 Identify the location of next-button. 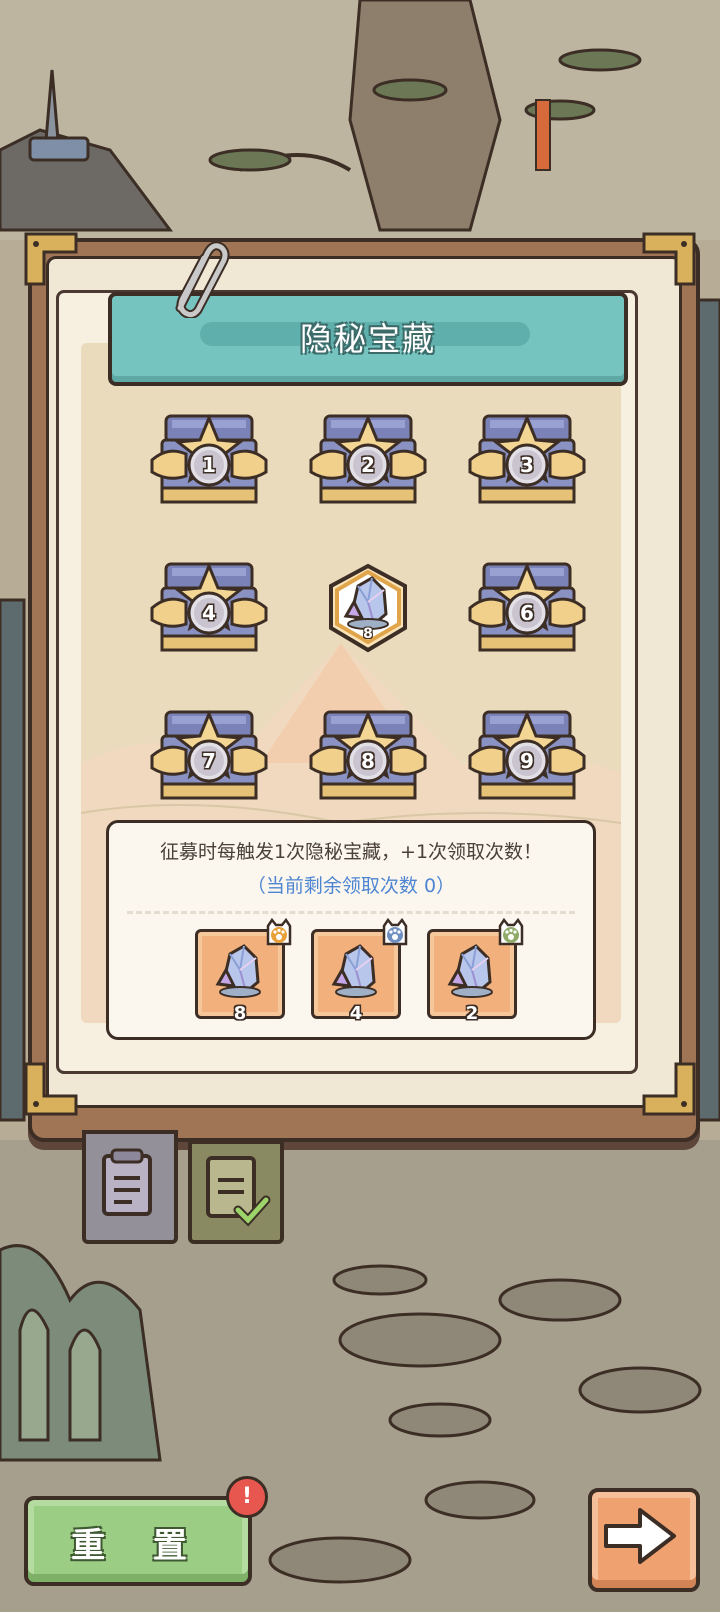
(644, 1540).